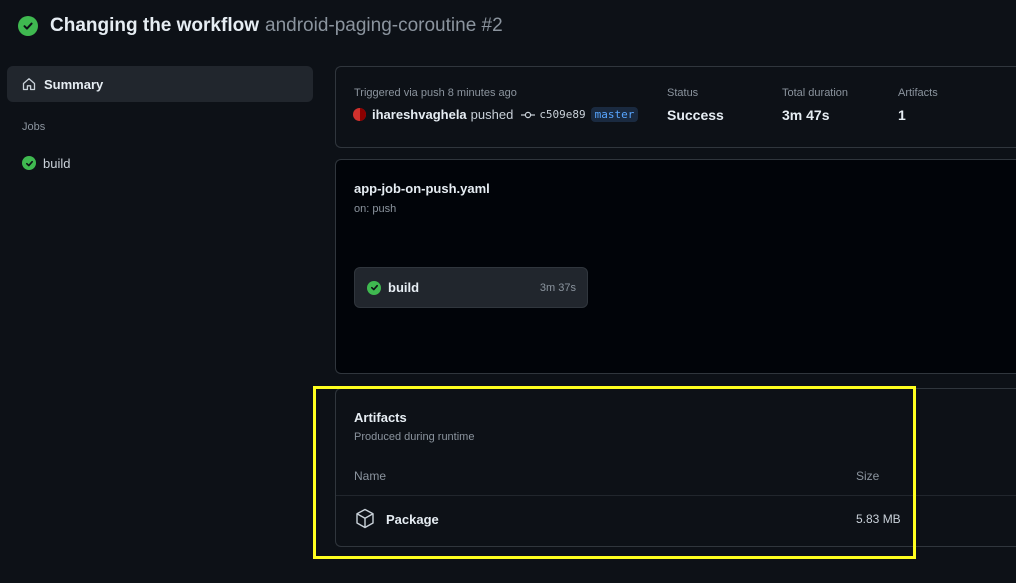 The width and height of the screenshot is (1016, 583). I want to click on sidebar-item-label: Summary, so click(74, 84).